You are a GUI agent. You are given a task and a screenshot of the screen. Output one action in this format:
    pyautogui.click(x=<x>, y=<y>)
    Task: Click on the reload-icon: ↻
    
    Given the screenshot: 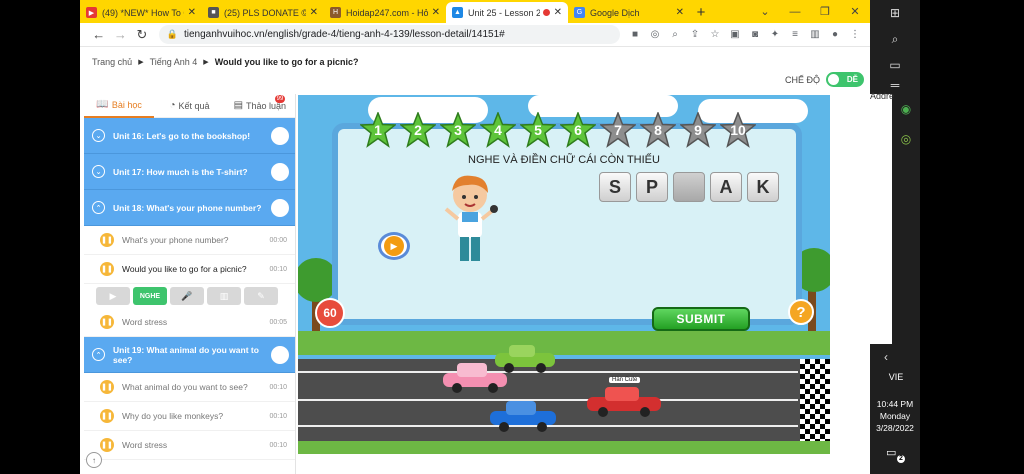 What is the action you would take?
    pyautogui.click(x=142, y=35)
    